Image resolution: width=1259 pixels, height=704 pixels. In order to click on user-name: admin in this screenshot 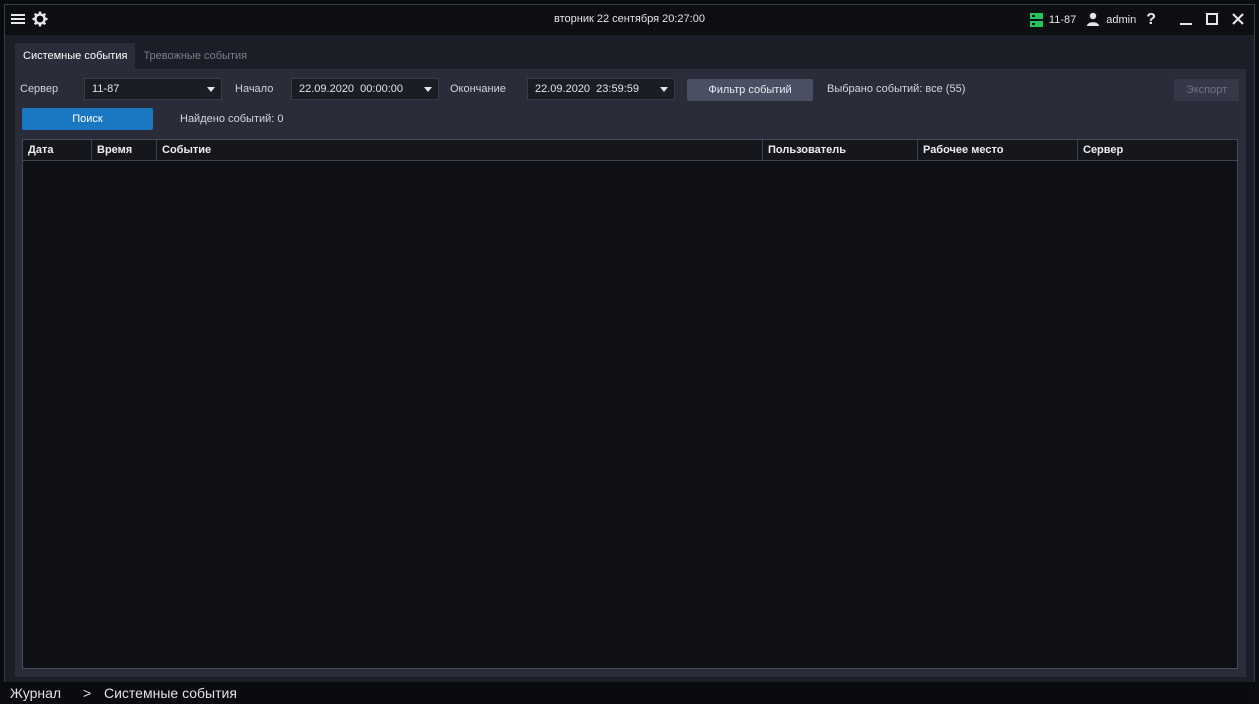, I will do `click(1121, 20)`.